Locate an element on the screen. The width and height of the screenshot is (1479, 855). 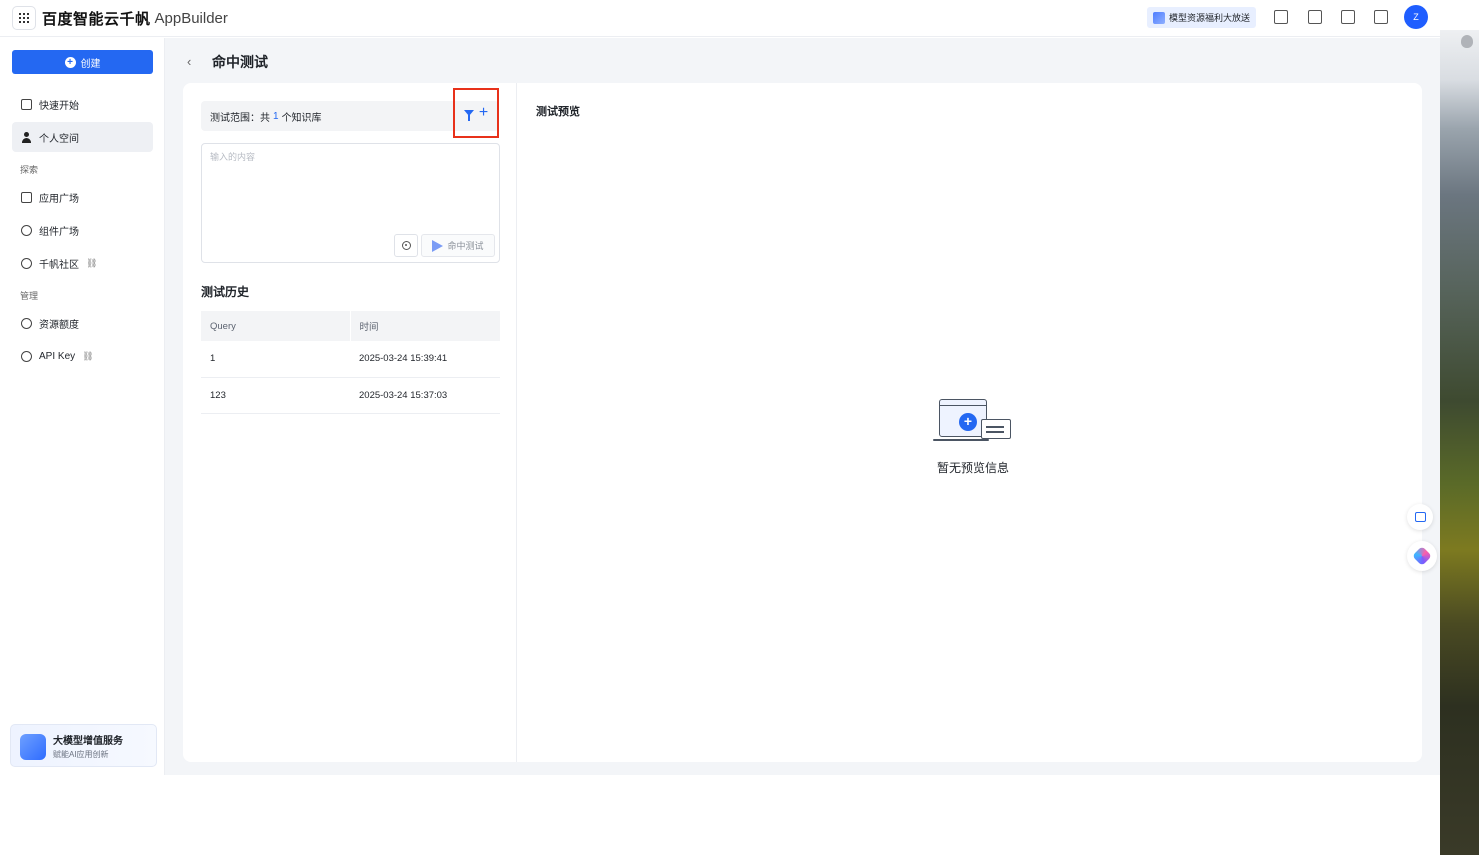
group-explore: 探索 is located at coordinates (29, 170).